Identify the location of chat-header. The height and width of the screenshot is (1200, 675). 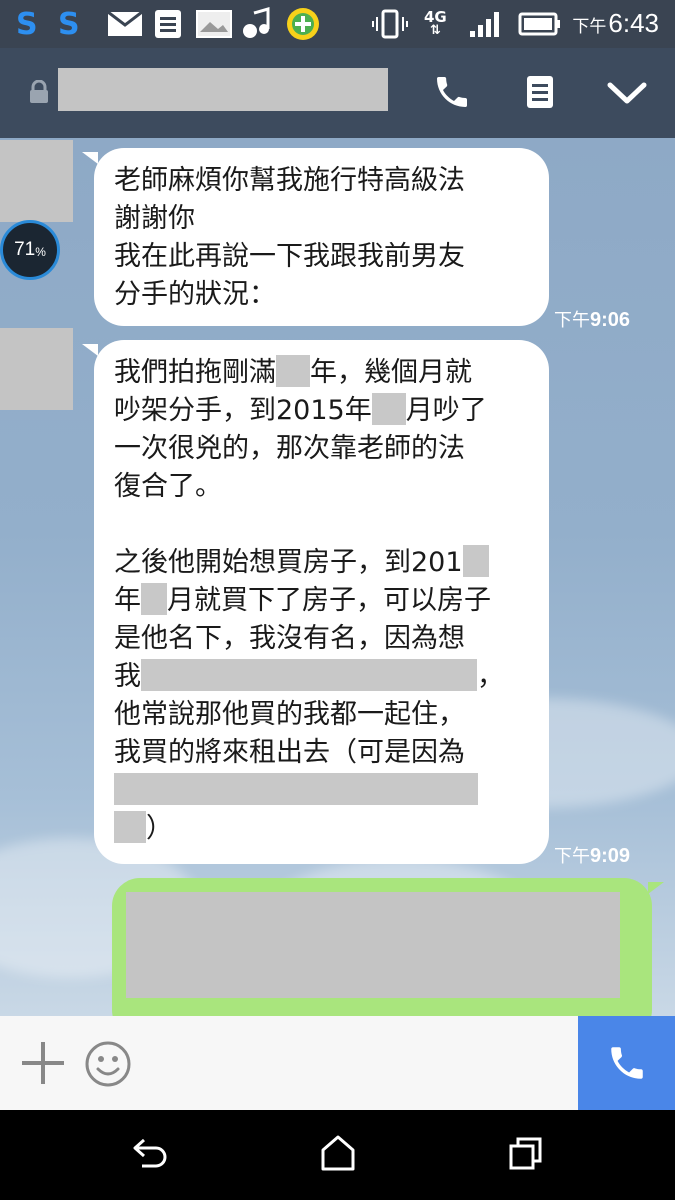
(337, 93).